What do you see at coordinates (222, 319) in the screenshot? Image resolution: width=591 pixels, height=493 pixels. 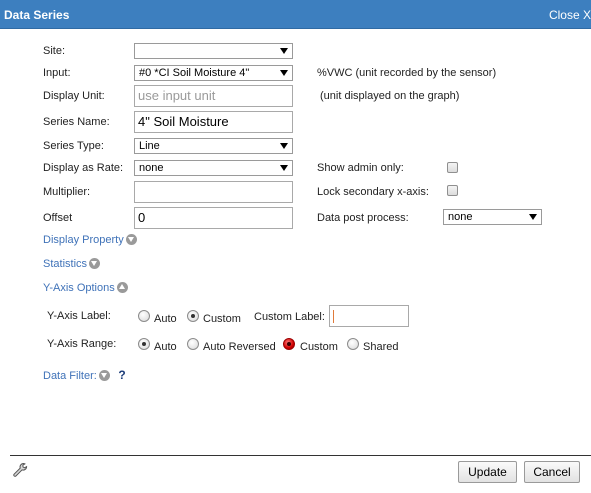 I see `y-label-custom-text: Custom` at bounding box center [222, 319].